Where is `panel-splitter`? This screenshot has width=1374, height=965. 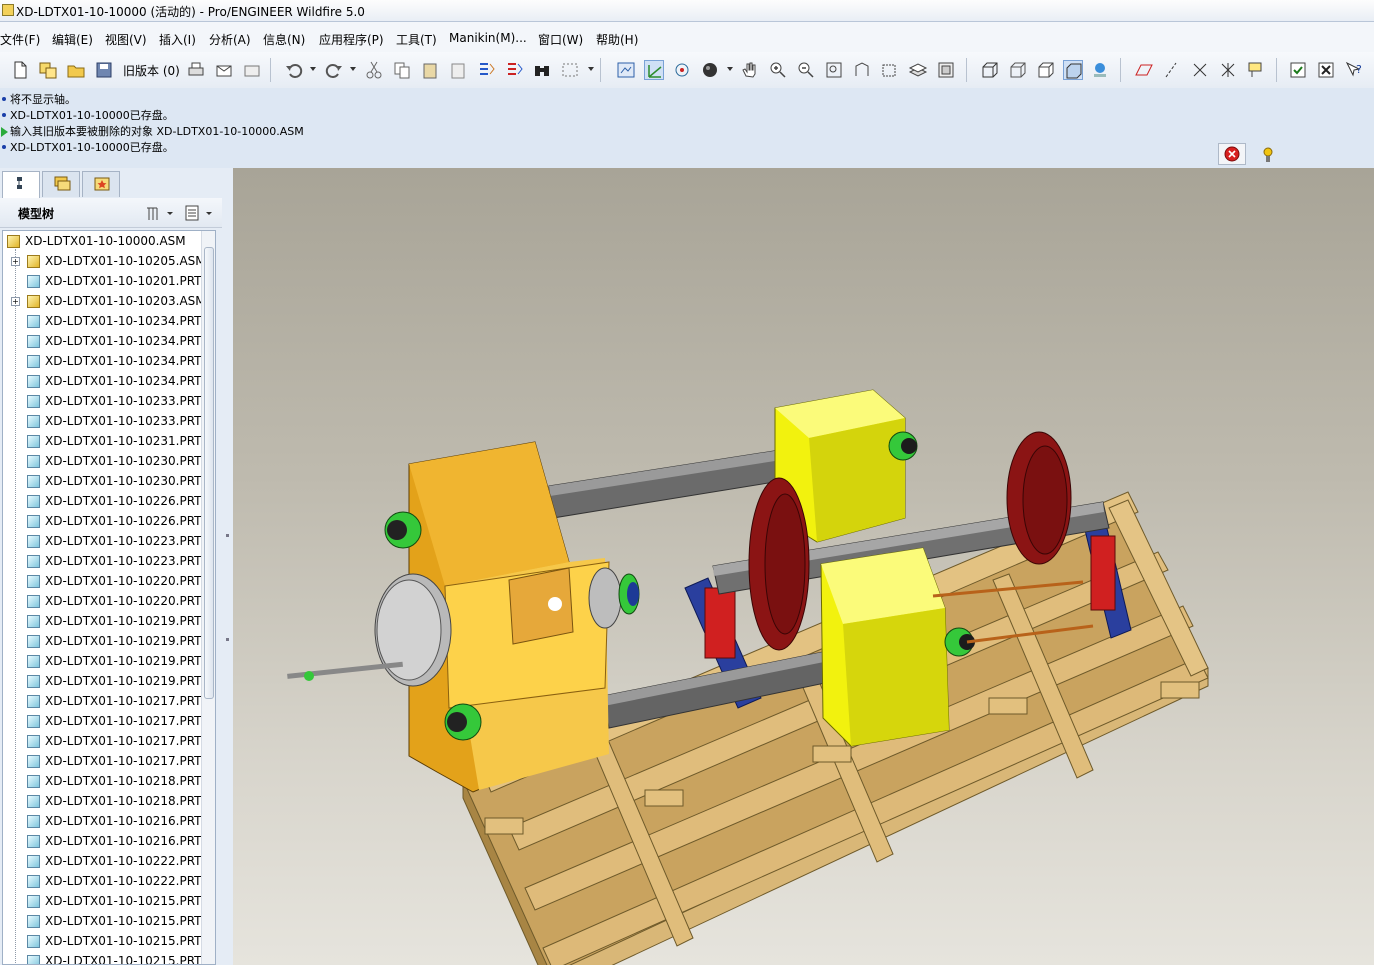 panel-splitter is located at coordinates (227, 566).